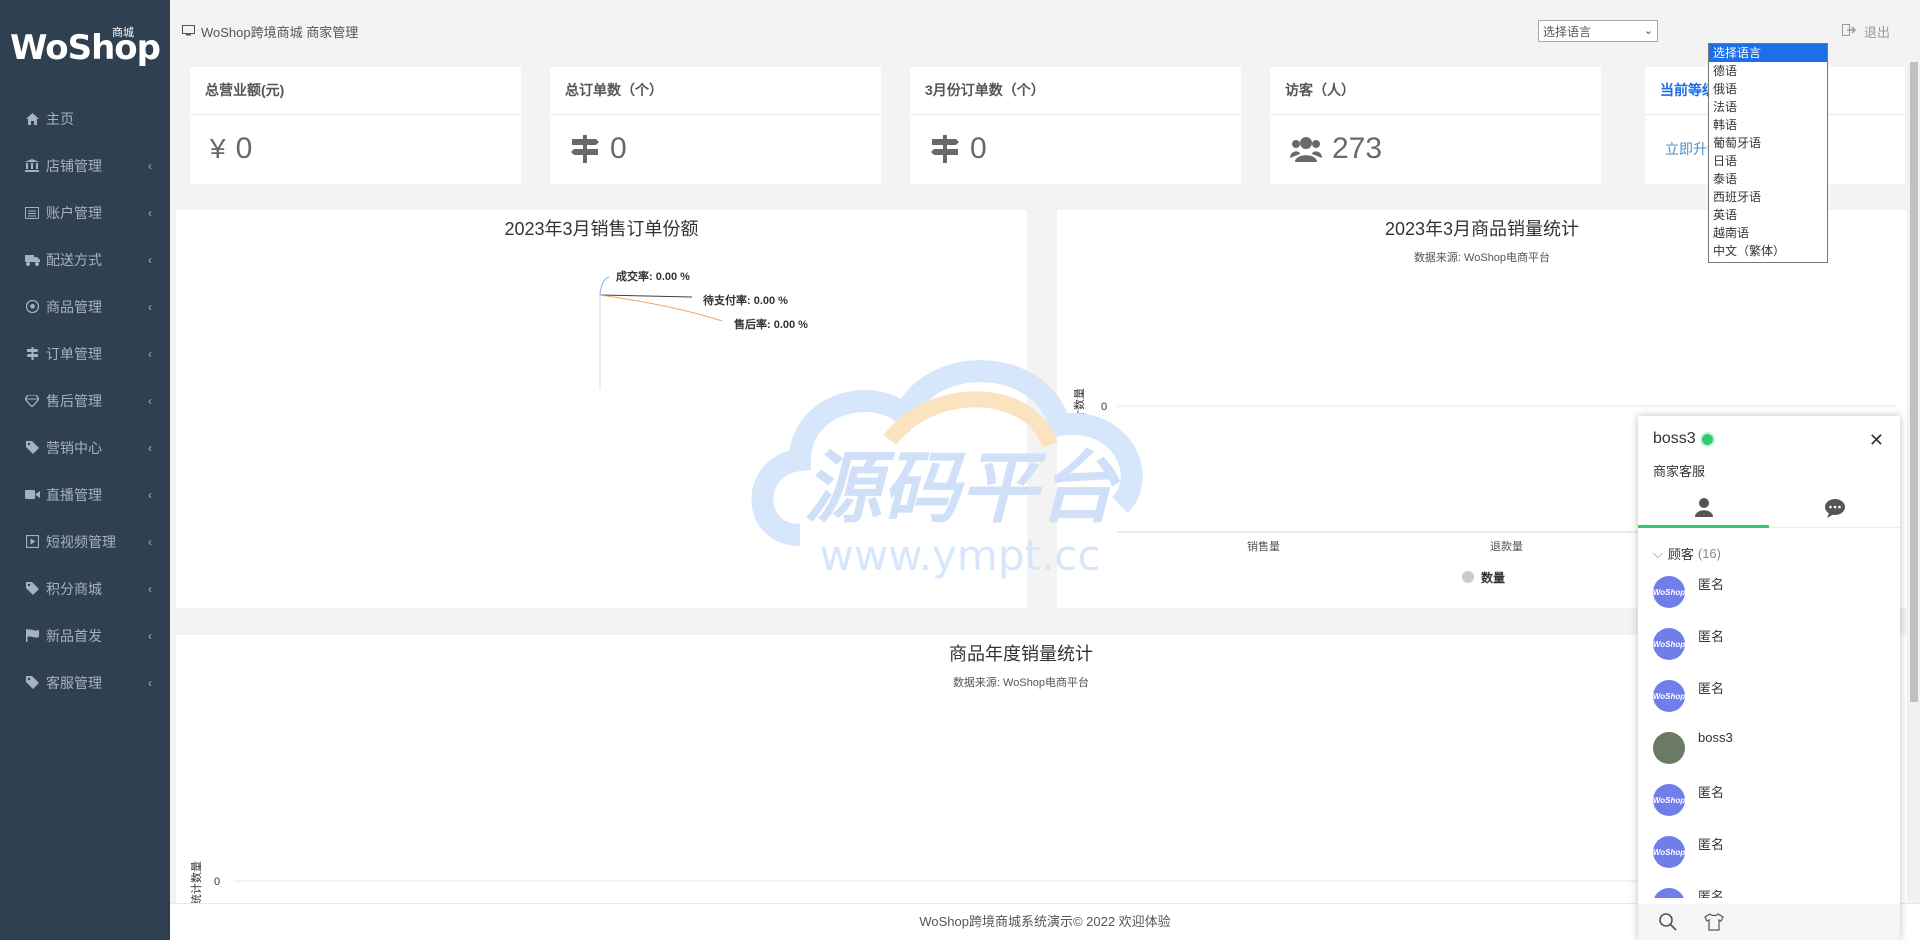 The image size is (1920, 940). Describe the element at coordinates (1668, 922) in the screenshot. I see `search-icon` at that location.